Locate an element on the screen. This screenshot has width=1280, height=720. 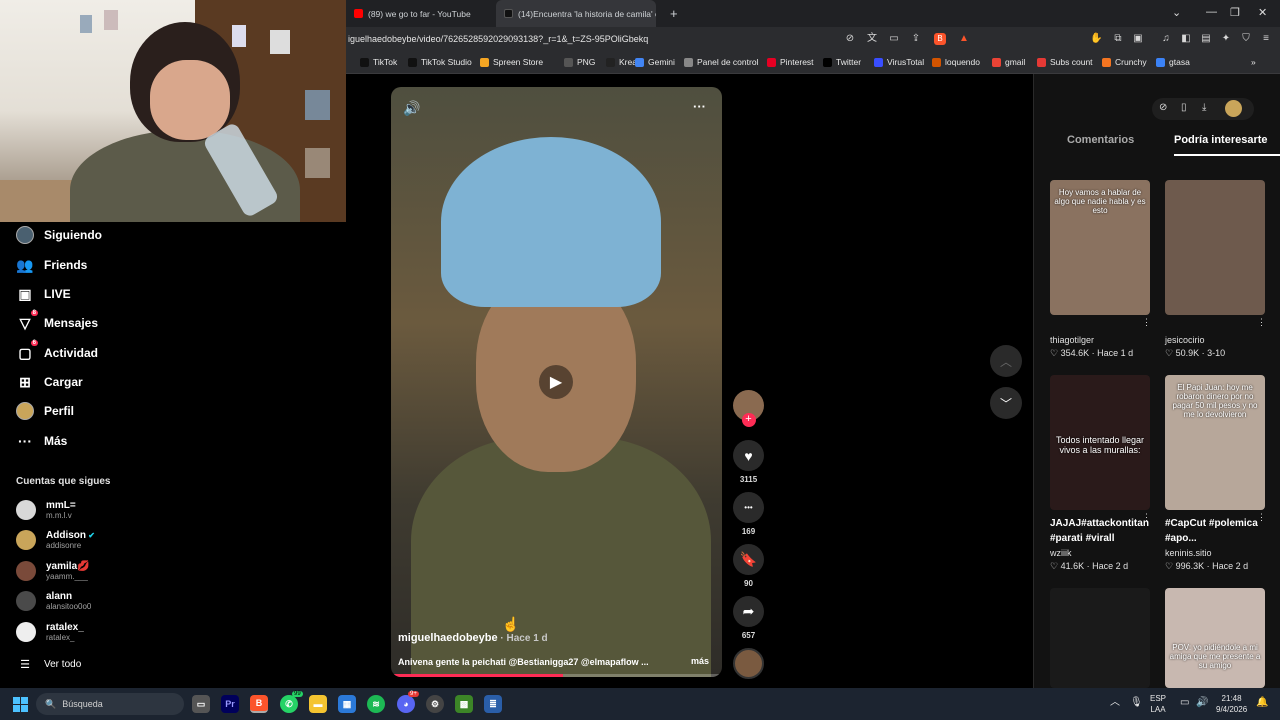
sidebar-item-mensajes: ▽ 8 Mensajes is located at coordinates (57, 321).